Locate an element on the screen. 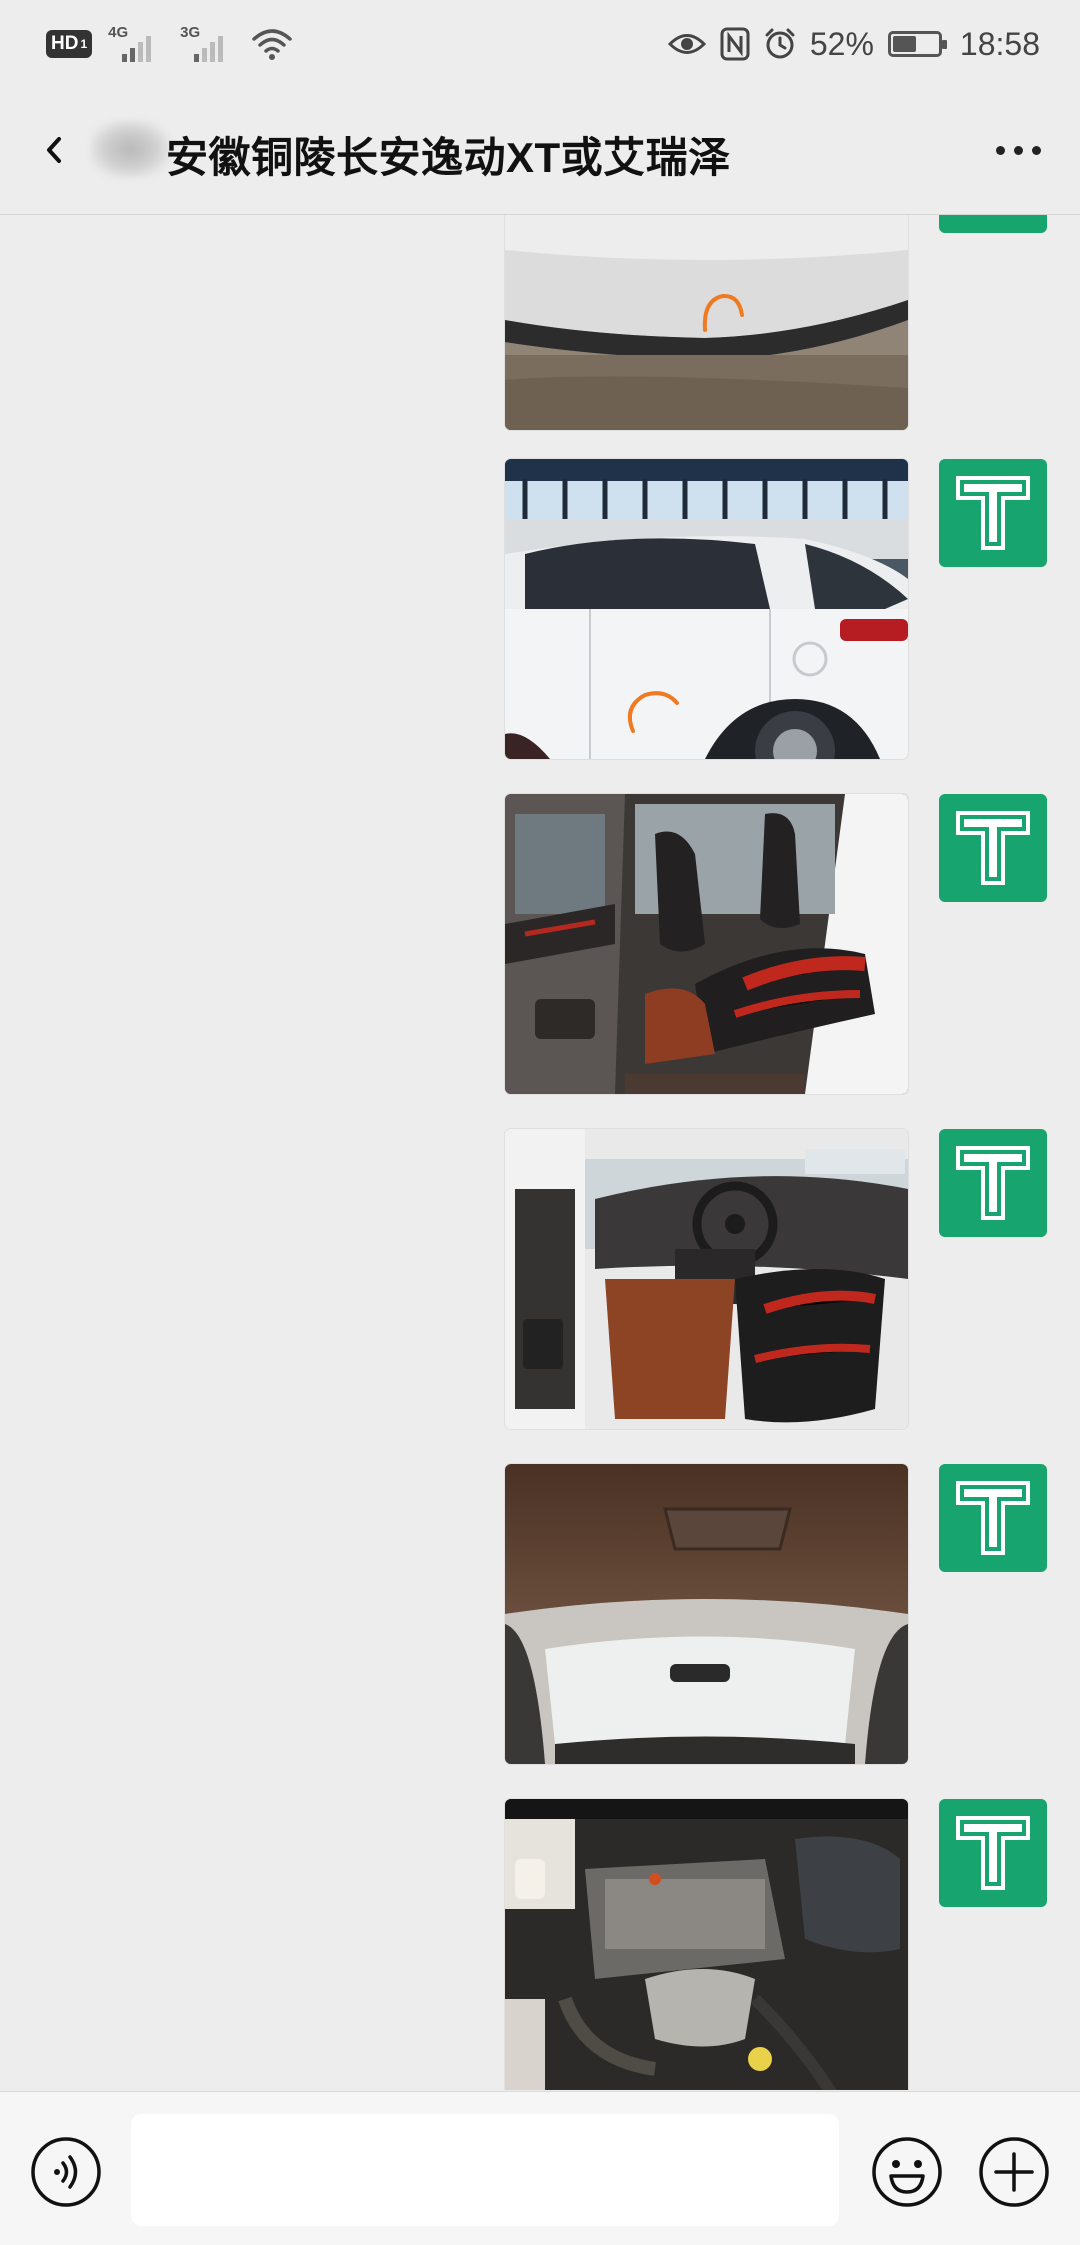 The width and height of the screenshot is (1080, 2245). more-button is located at coordinates (1018, 150).